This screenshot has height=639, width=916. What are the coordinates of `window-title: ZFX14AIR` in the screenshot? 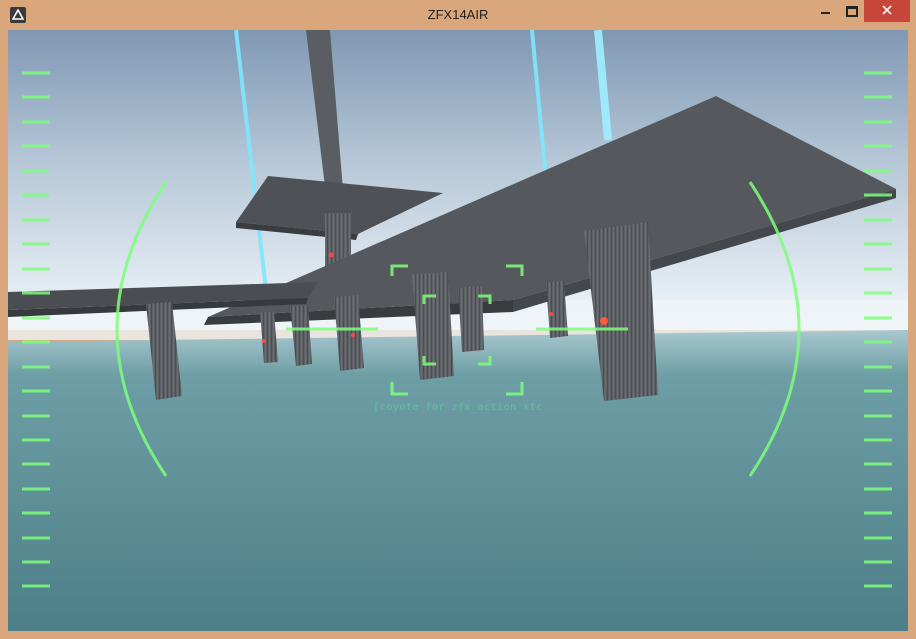 It's located at (458, 14).